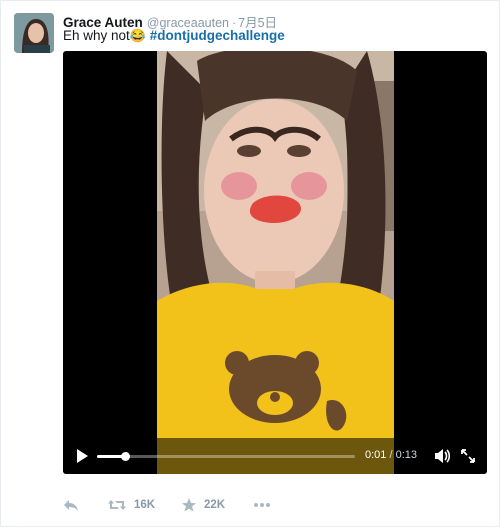 The width and height of the screenshot is (500, 527). I want to click on more-button, so click(262, 505).